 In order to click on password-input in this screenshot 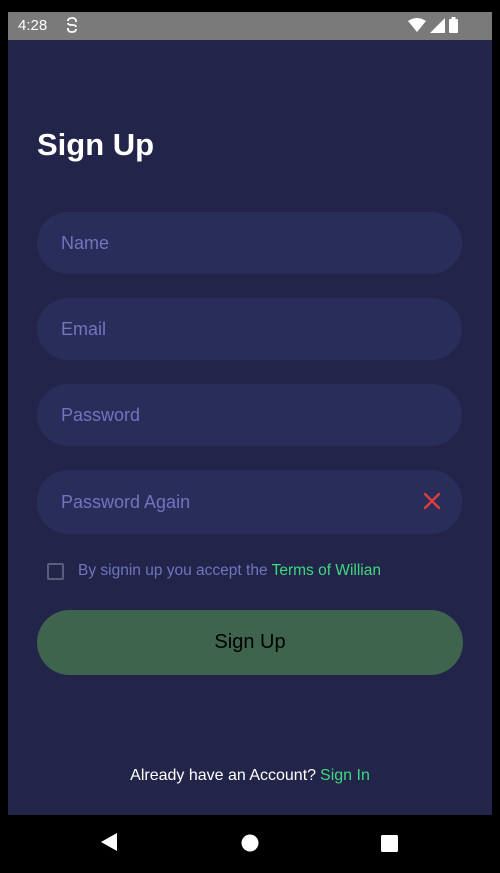, I will do `click(249, 415)`.